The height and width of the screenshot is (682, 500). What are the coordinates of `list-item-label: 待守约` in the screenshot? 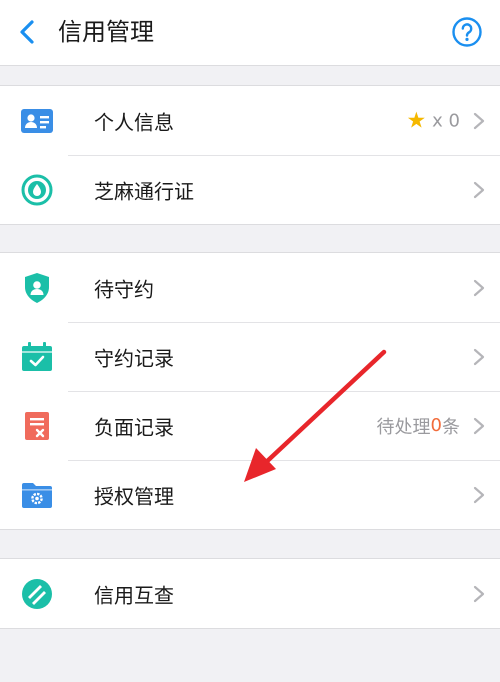 It's located at (124, 289).